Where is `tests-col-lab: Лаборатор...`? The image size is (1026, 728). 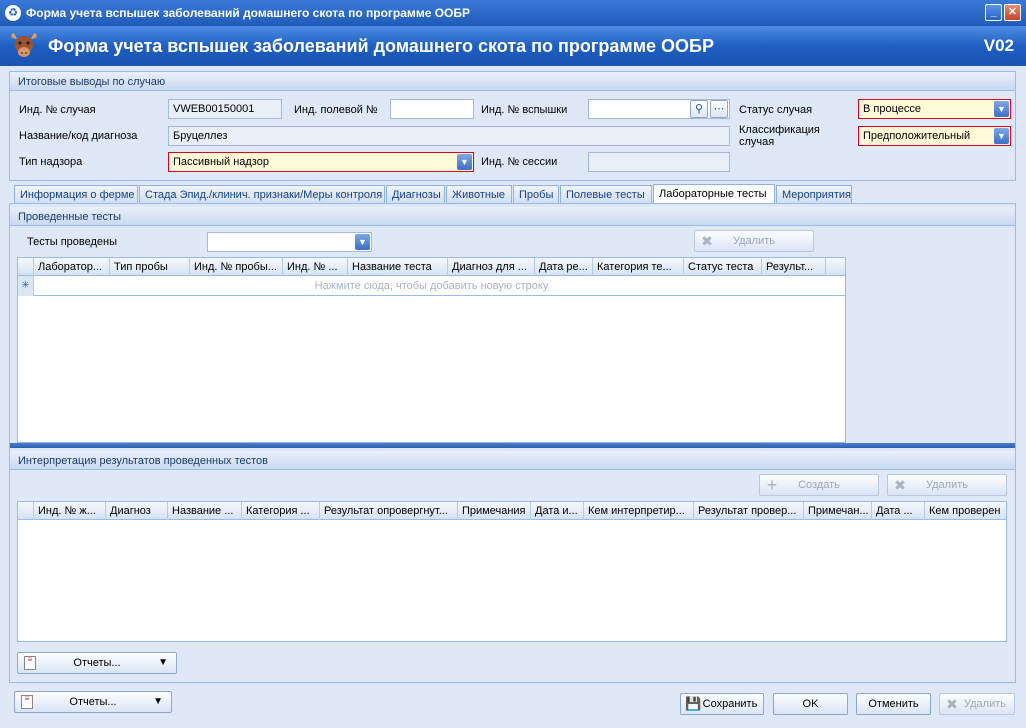
tests-col-lab: Лаборатор... is located at coordinates (72, 267).